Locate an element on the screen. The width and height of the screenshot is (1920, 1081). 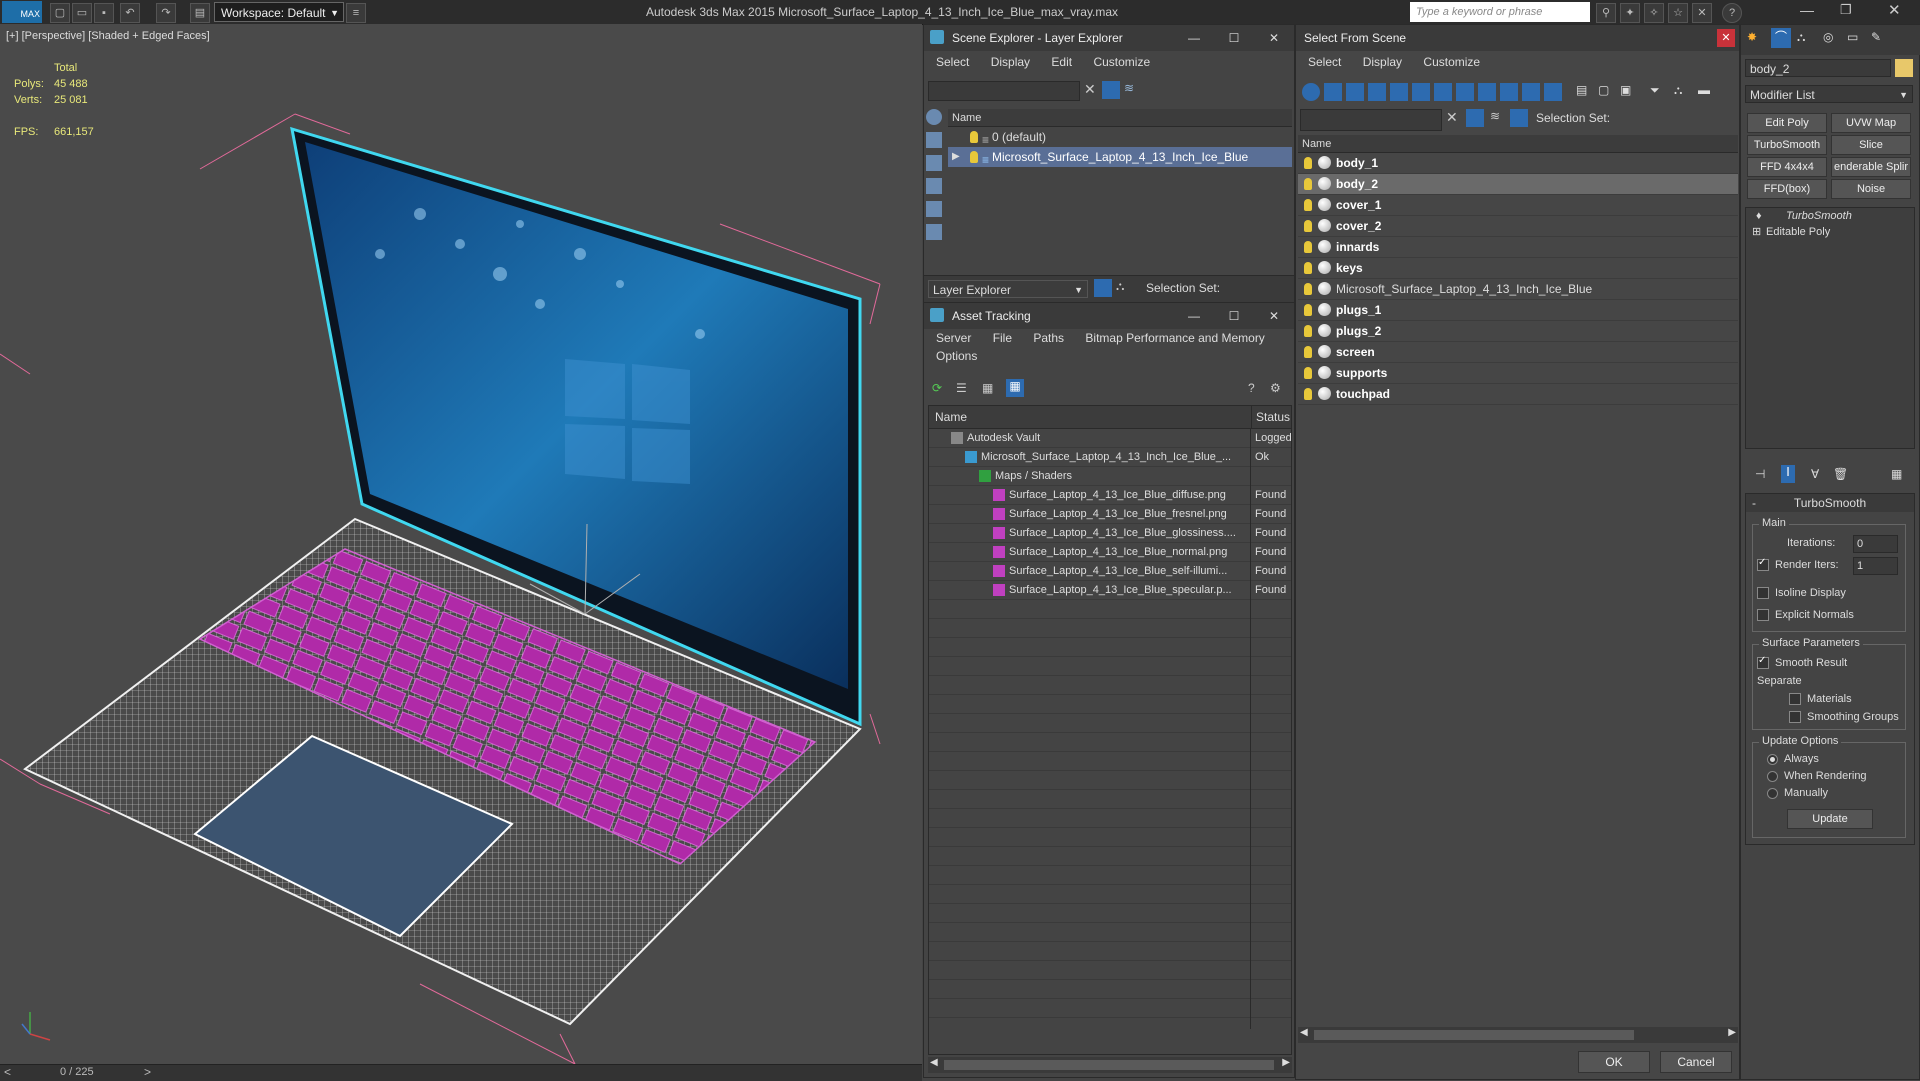
sphere-filter-icon is located at coordinates (934, 117).